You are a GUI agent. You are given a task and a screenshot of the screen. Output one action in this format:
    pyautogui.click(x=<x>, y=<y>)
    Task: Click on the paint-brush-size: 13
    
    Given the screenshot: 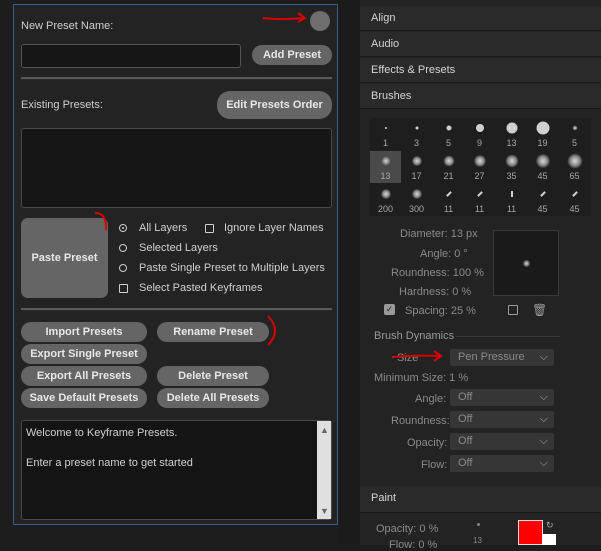 What is the action you would take?
    pyautogui.click(x=477, y=540)
    